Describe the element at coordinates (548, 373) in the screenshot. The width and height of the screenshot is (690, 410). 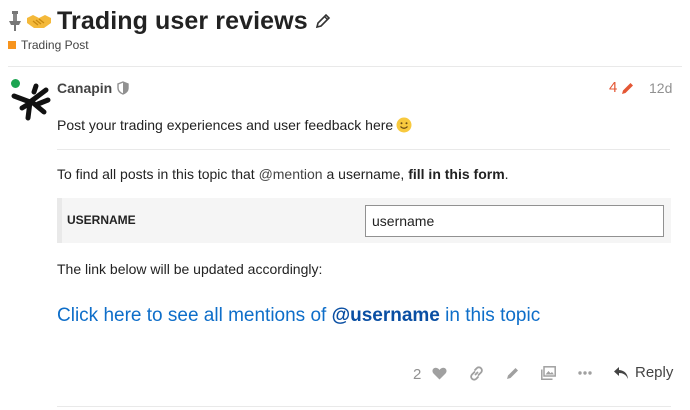
I see `images-icon` at that location.